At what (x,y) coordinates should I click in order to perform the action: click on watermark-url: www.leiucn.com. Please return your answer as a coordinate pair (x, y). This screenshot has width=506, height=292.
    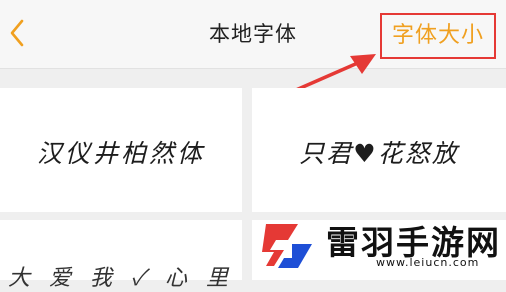
    Looking at the image, I should click on (428, 262).